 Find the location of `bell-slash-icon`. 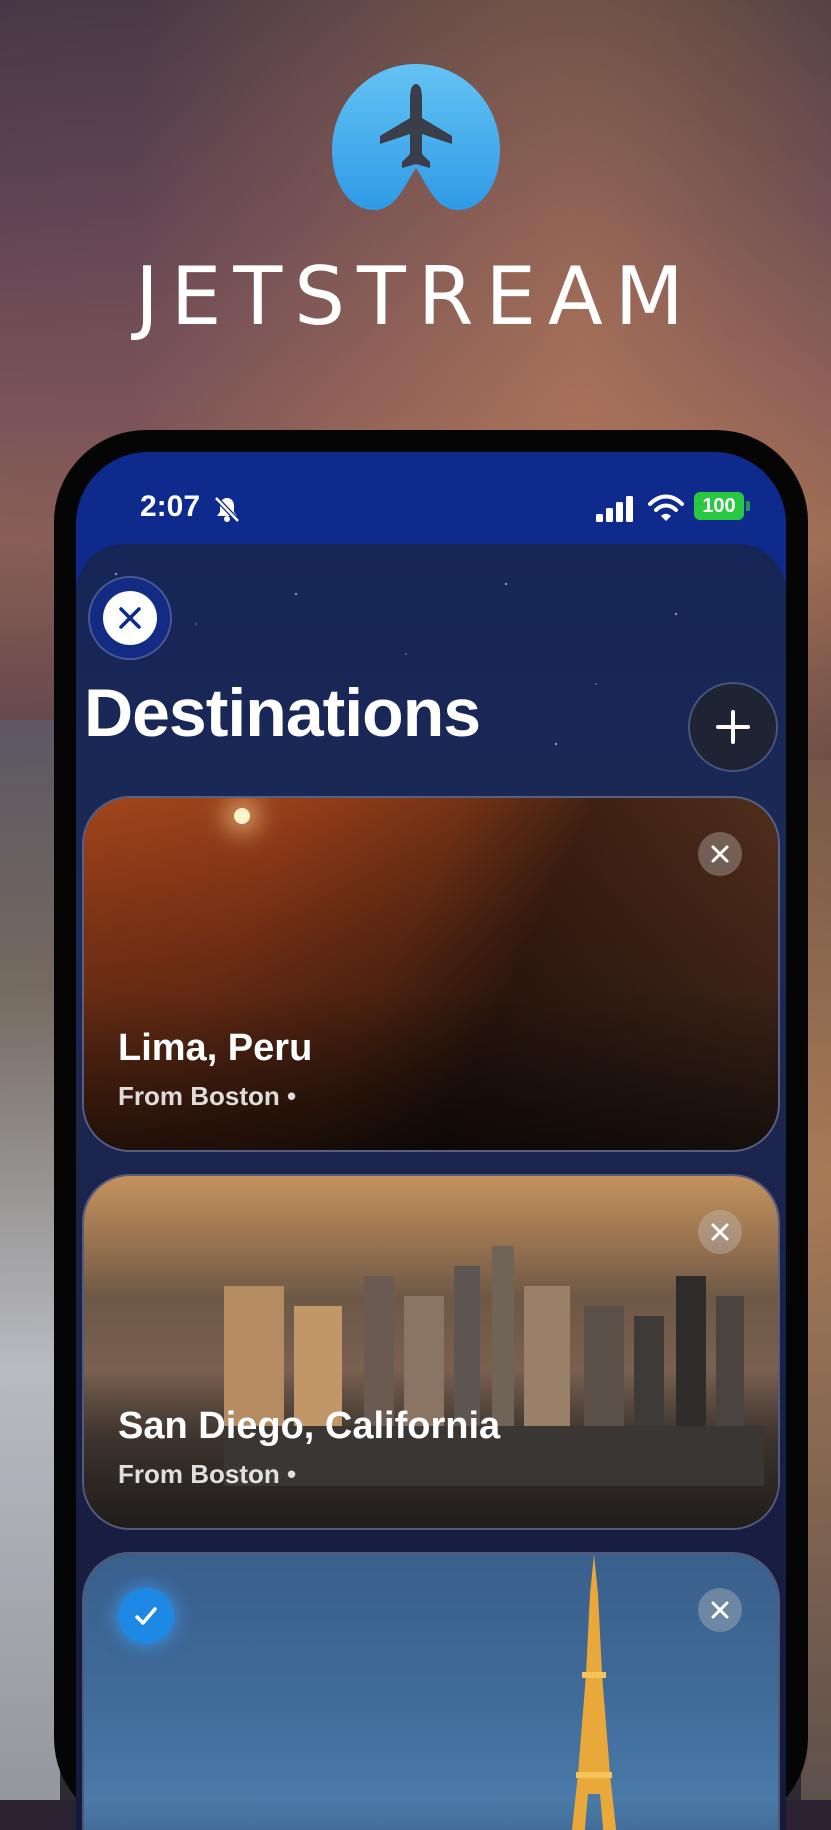

bell-slash-icon is located at coordinates (227, 509).